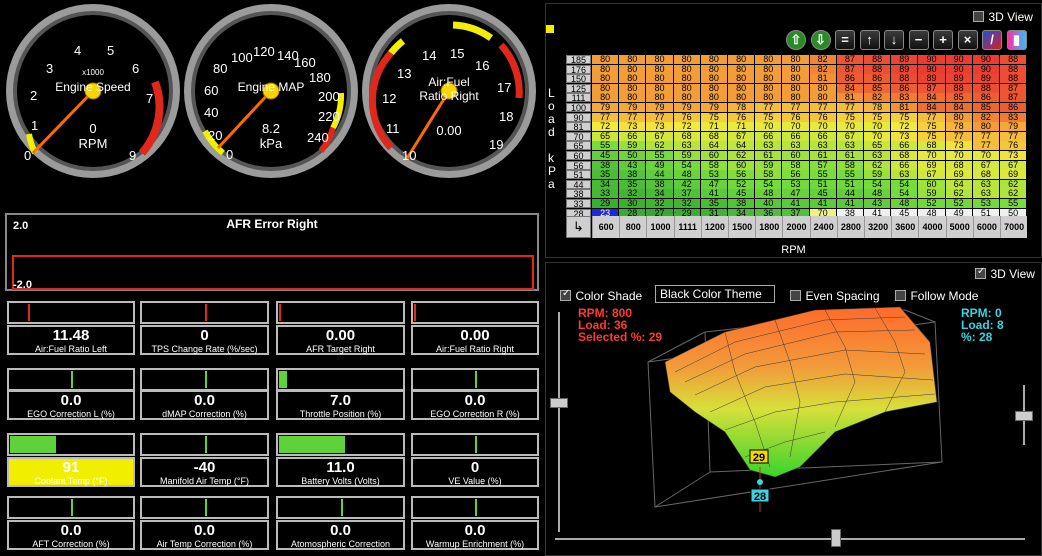 The width and height of the screenshot is (1042, 556). What do you see at coordinates (578, 146) in the screenshot?
I see `load-row-header: 65` at bounding box center [578, 146].